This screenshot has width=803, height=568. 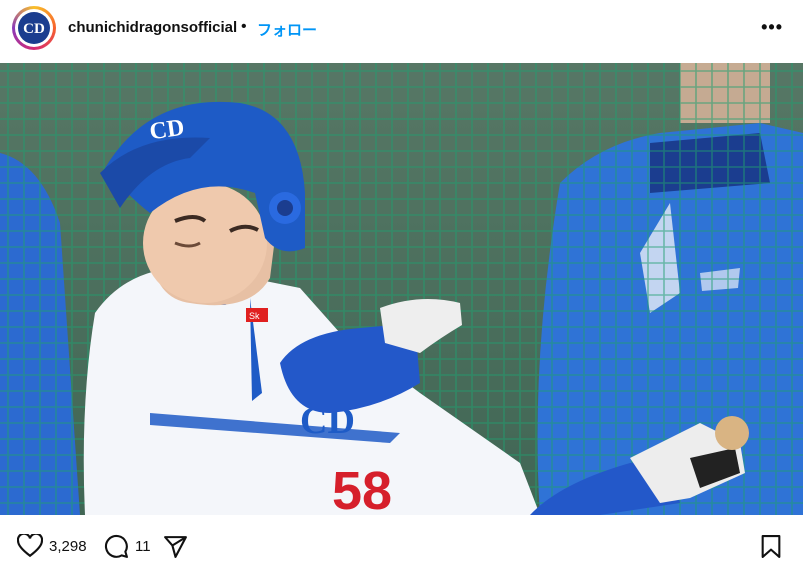 I want to click on comment-group: 11, so click(x=127, y=546).